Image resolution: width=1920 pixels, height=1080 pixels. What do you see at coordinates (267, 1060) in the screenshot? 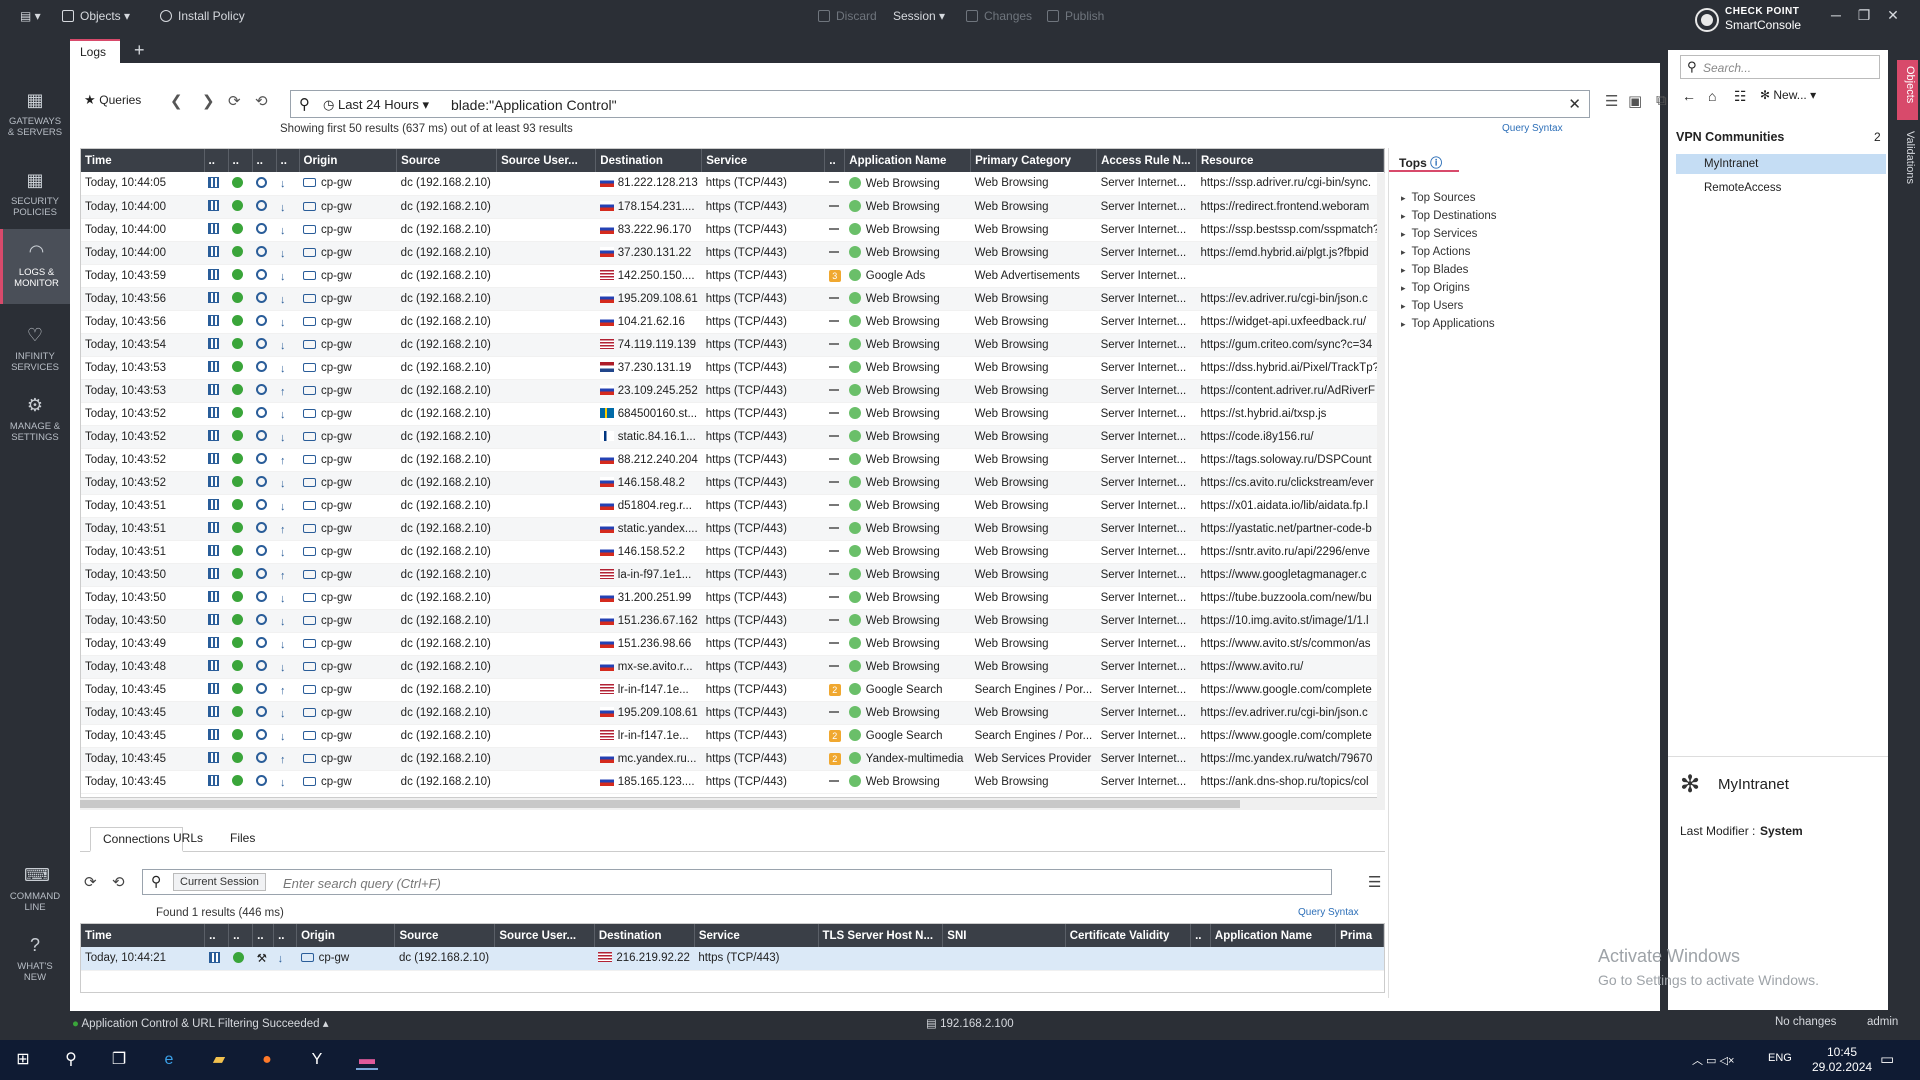
I see `firefox-icon: ●` at bounding box center [267, 1060].